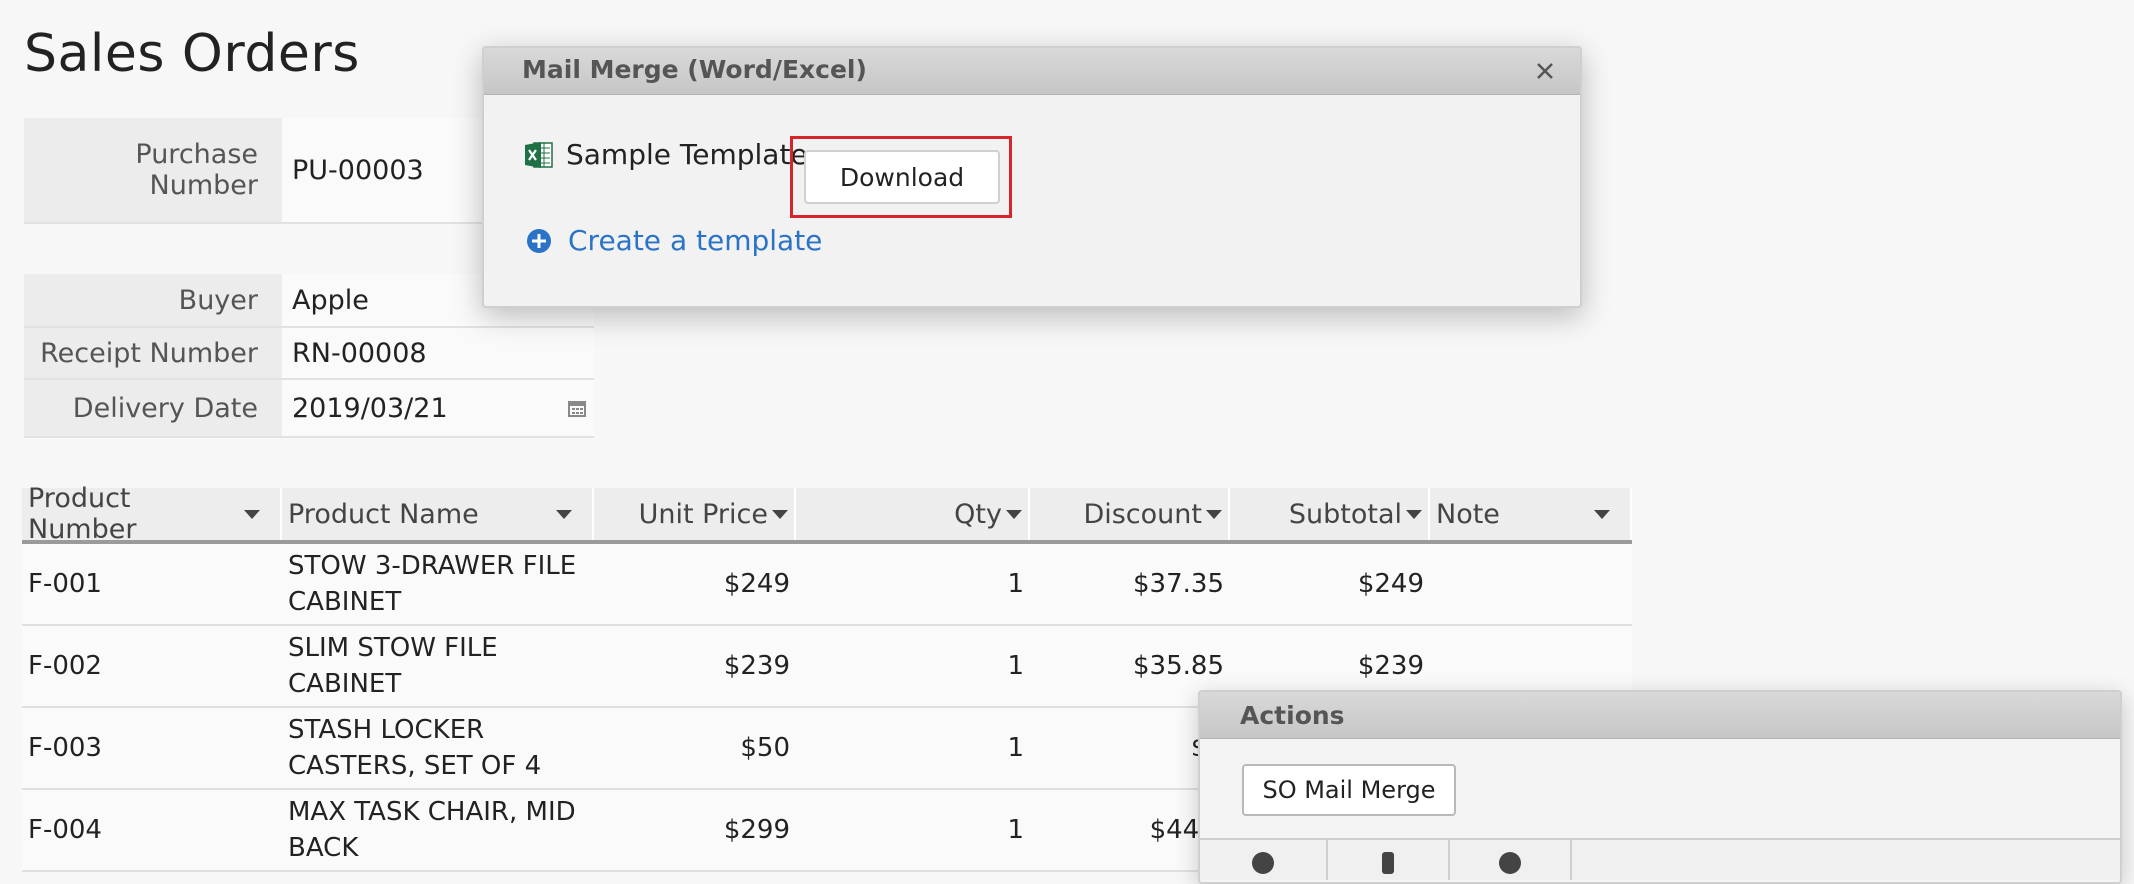 The width and height of the screenshot is (2134, 884). Describe the element at coordinates (765, 748) in the screenshot. I see `cell-unit-price: $50` at that location.